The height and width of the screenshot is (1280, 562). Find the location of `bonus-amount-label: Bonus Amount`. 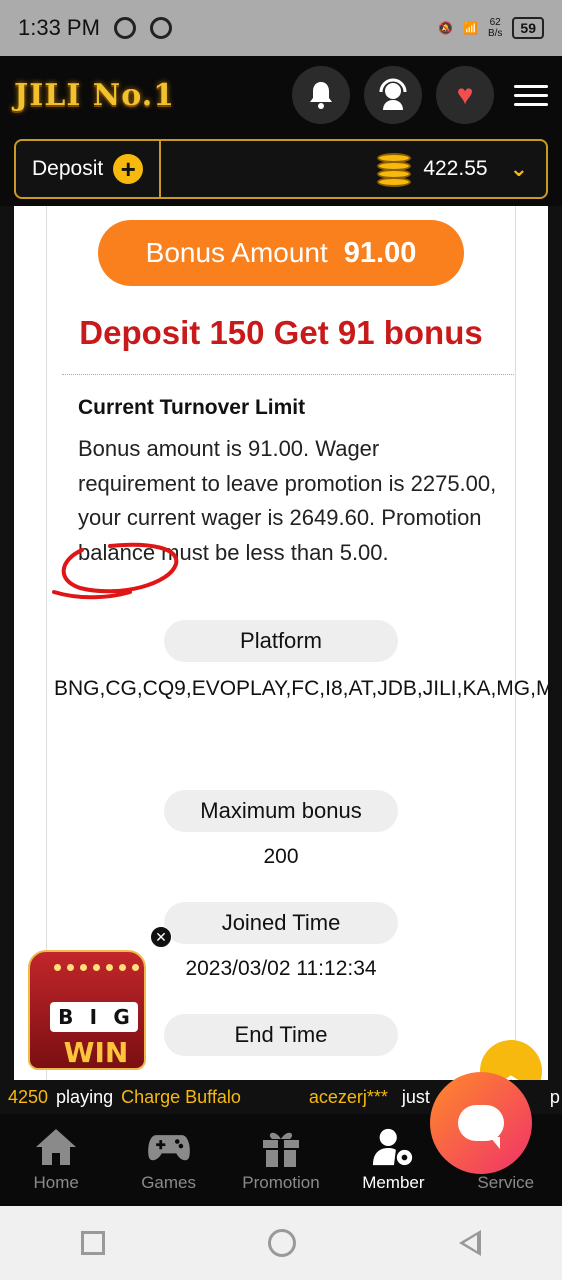

bonus-amount-label: Bonus Amount is located at coordinates (236, 252).